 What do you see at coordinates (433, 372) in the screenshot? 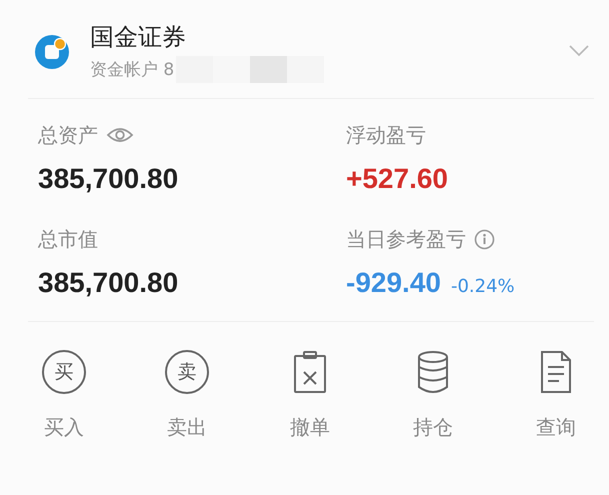
I see `database-icon` at bounding box center [433, 372].